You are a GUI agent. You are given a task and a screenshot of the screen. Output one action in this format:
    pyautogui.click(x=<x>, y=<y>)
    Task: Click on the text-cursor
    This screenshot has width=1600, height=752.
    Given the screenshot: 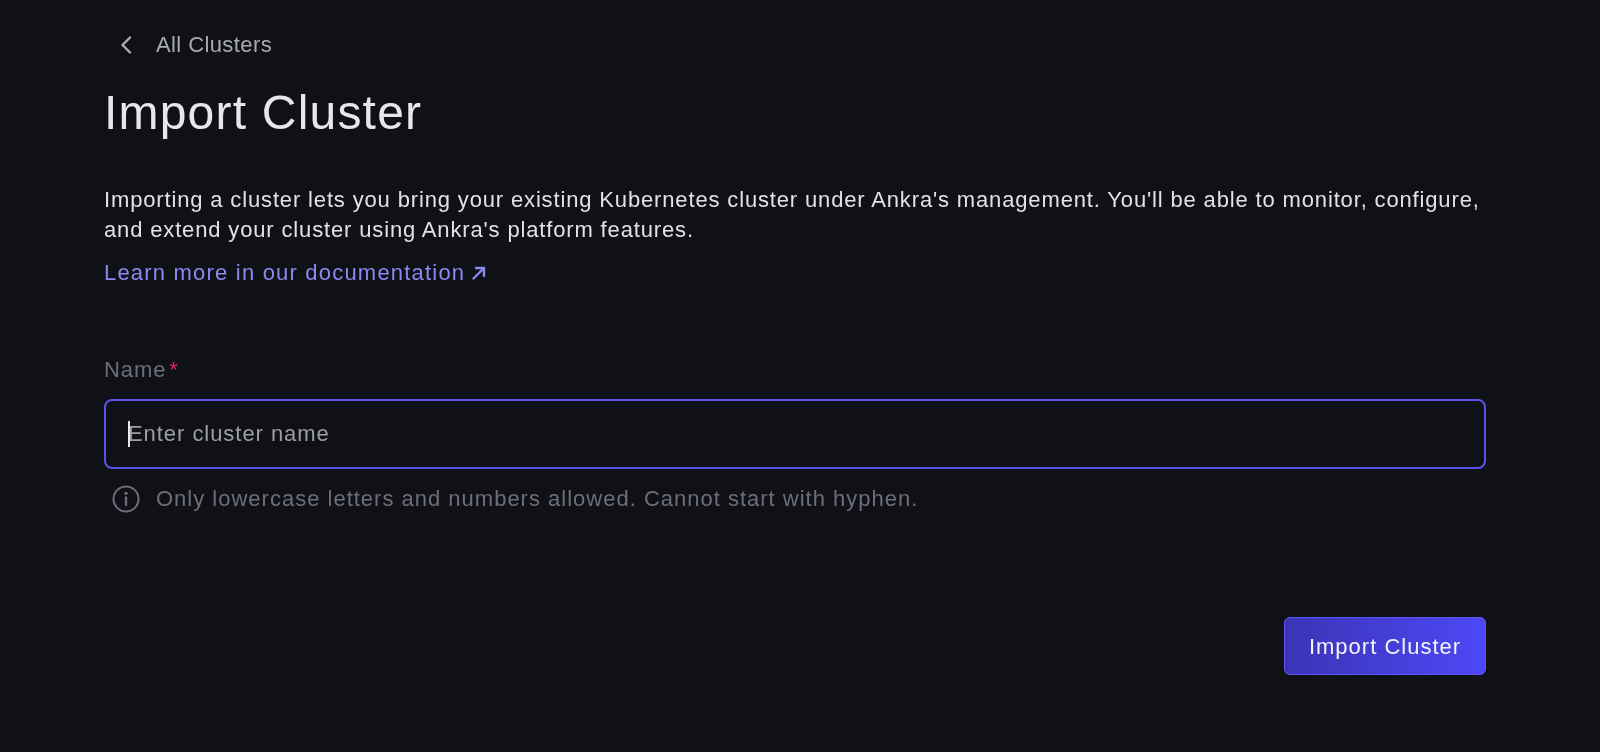 What is the action you would take?
    pyautogui.click(x=129, y=434)
    